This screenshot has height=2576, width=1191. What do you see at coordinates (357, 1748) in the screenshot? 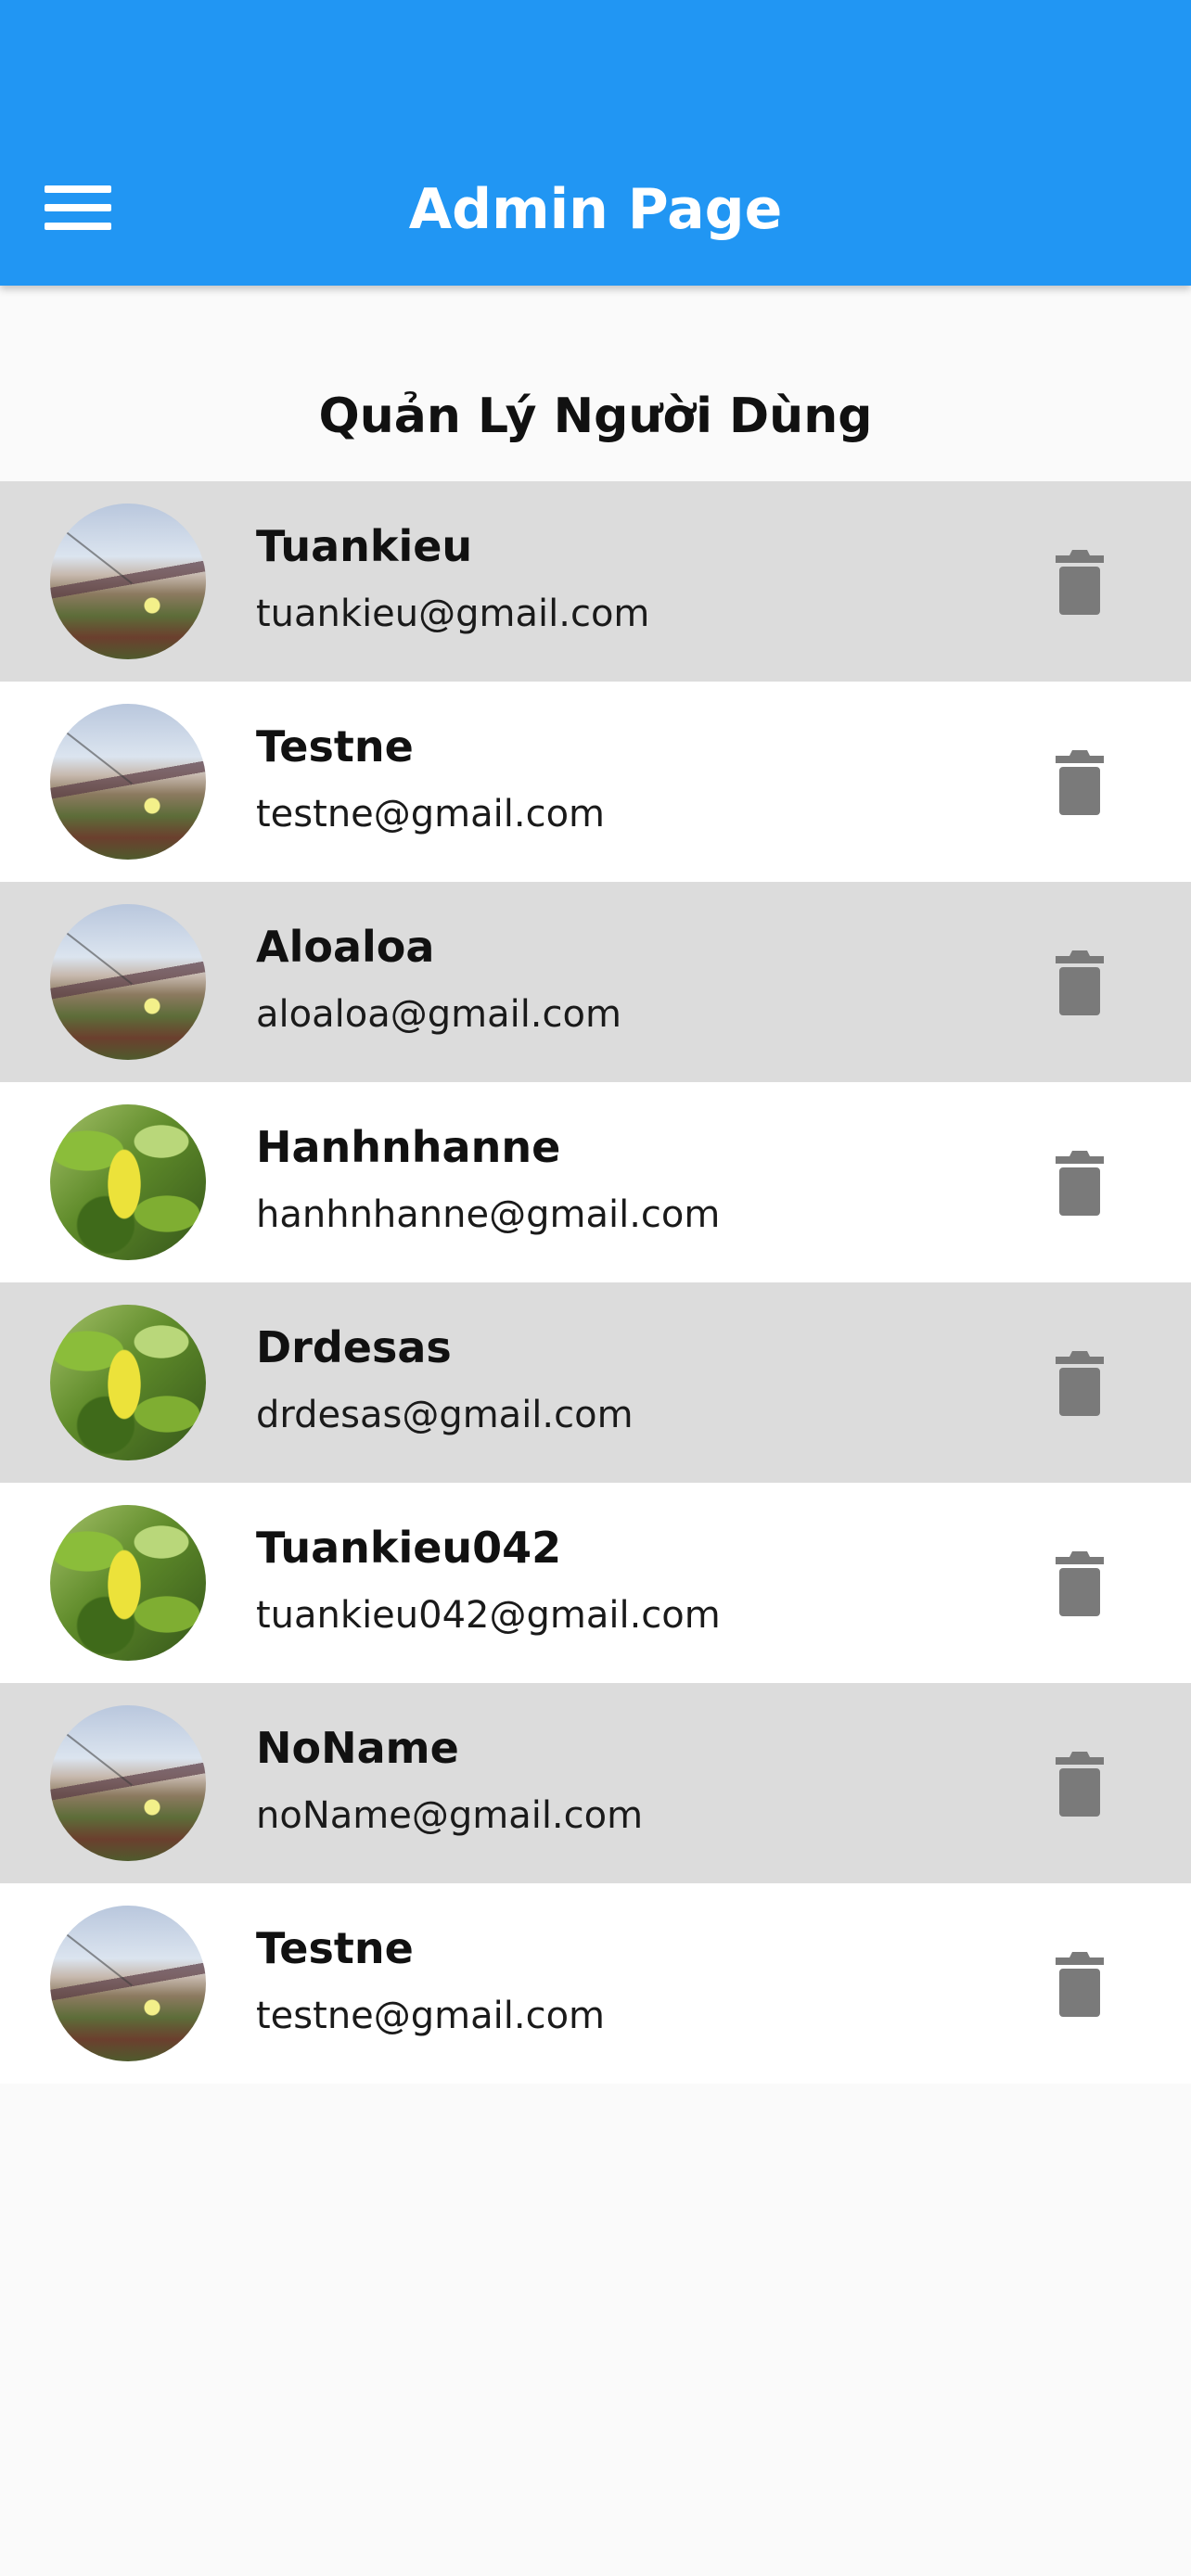
I see `user-name: NoName` at bounding box center [357, 1748].